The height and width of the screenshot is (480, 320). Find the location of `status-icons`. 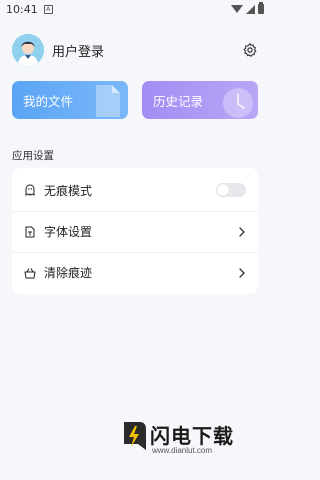

status-icons is located at coordinates (247, 8).